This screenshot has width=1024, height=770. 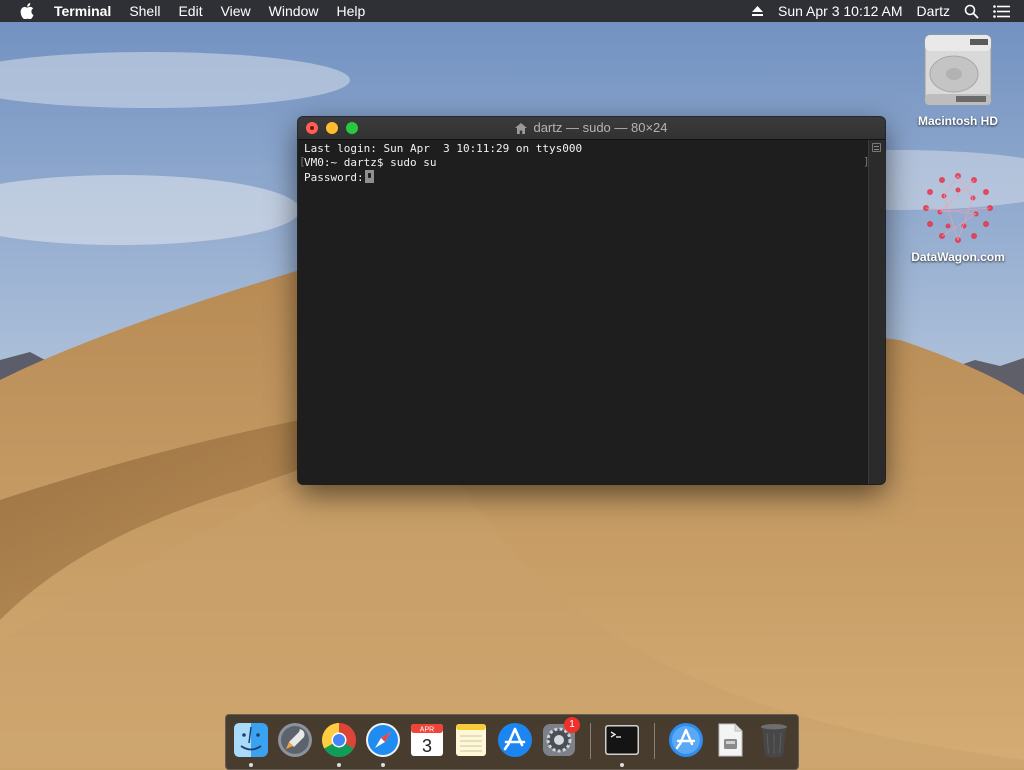 I want to click on menu-edit: Edit, so click(x=190, y=11).